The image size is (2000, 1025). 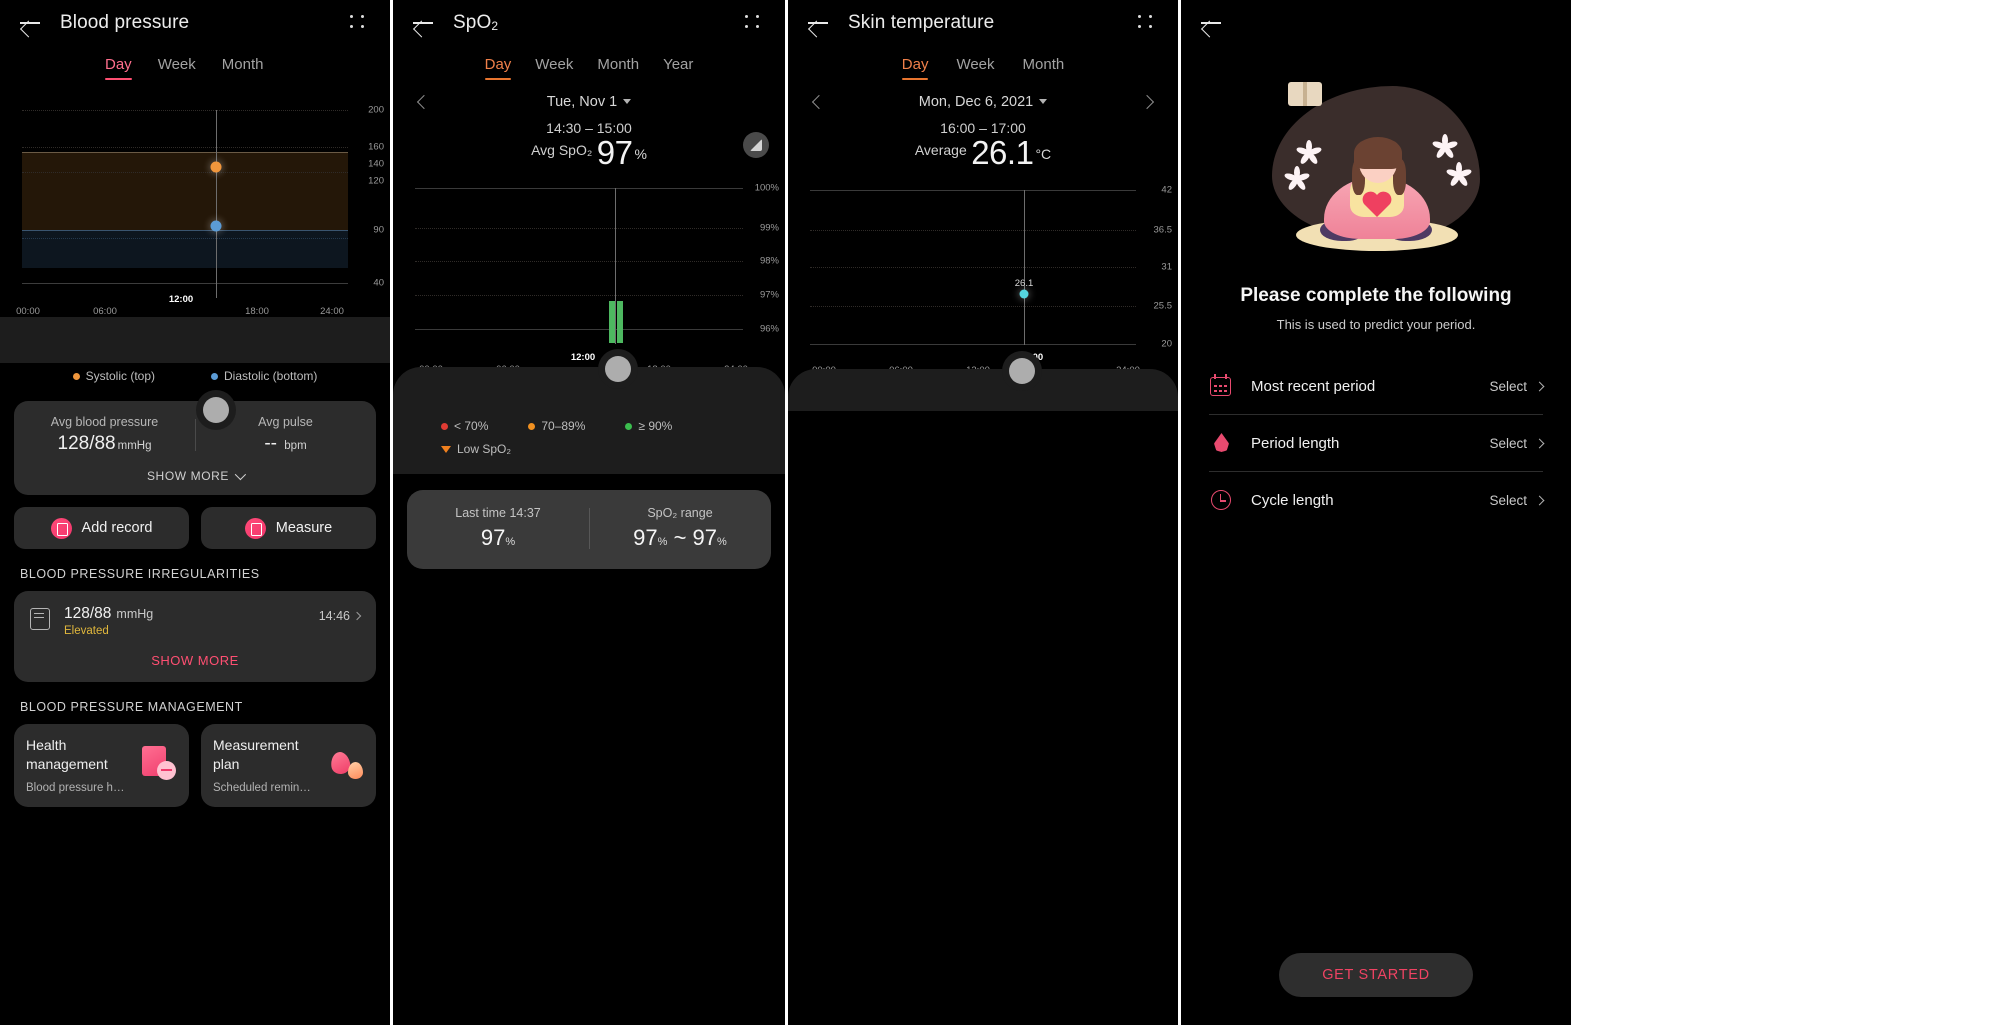 What do you see at coordinates (255, 528) in the screenshot?
I see `measure-icon` at bounding box center [255, 528].